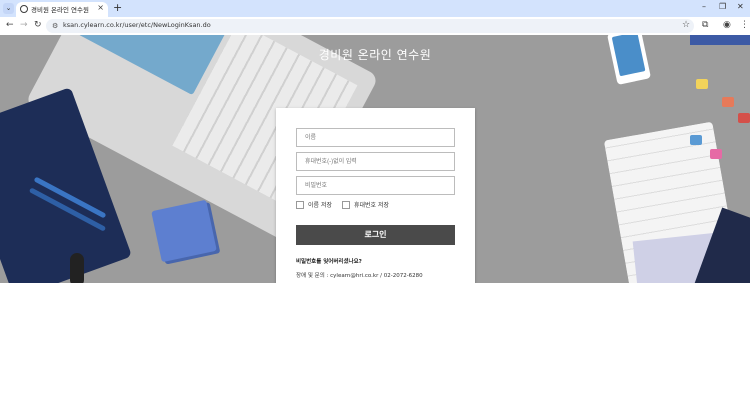 This screenshot has width=750, height=403. What do you see at coordinates (56, 26) in the screenshot?
I see `site-info-icon: ⚙` at bounding box center [56, 26].